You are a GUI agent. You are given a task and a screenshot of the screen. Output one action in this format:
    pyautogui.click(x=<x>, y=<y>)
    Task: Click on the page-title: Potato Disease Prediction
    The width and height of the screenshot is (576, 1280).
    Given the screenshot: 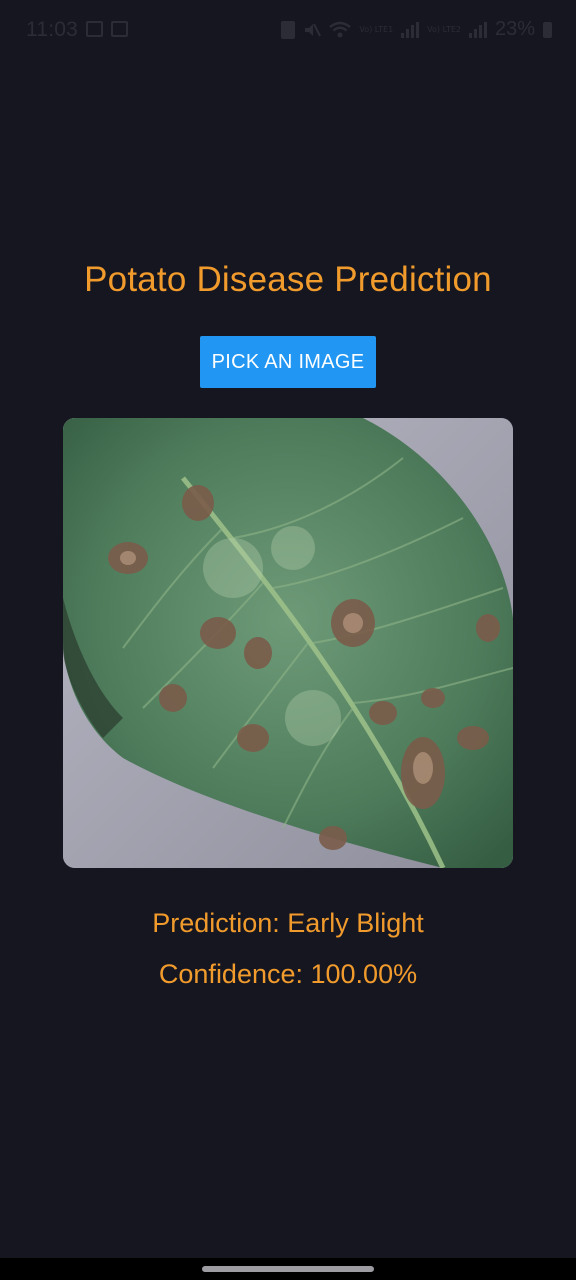 What is the action you would take?
    pyautogui.click(x=288, y=279)
    